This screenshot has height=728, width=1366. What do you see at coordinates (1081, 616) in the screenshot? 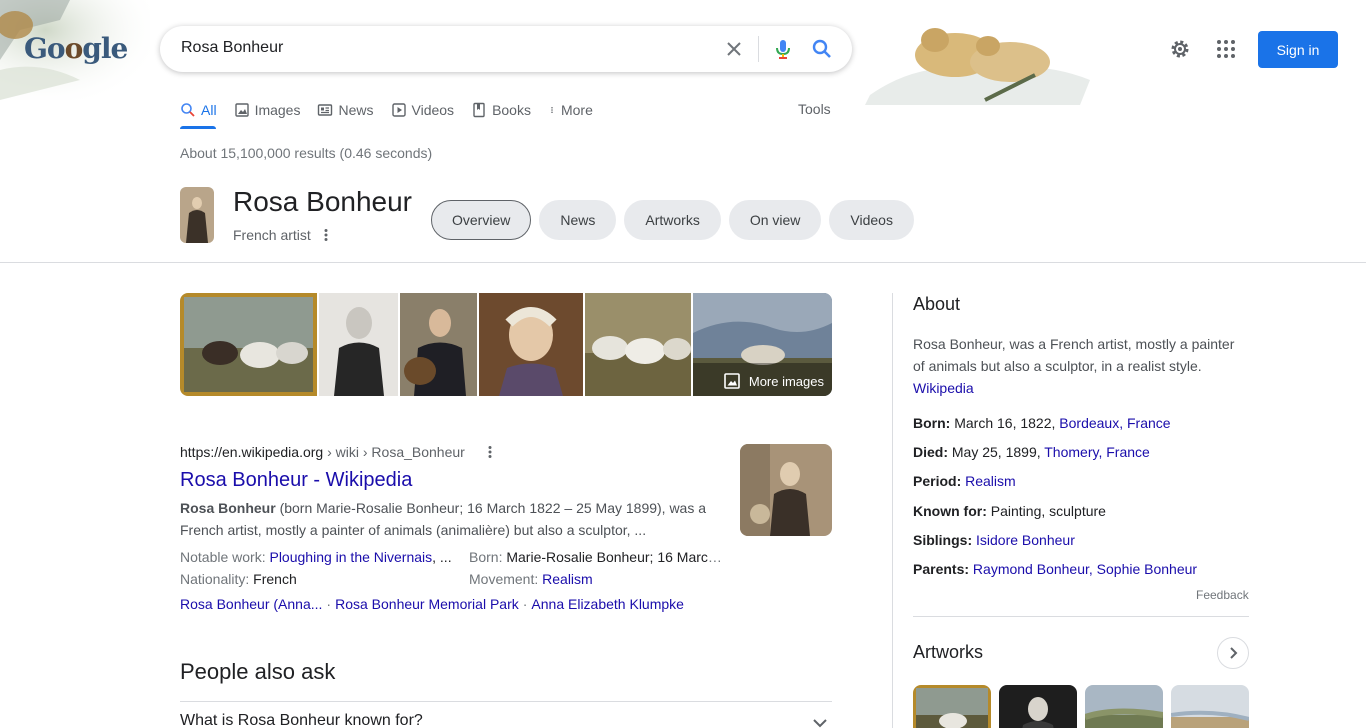
I see `knowledge-panel-section-divider` at bounding box center [1081, 616].